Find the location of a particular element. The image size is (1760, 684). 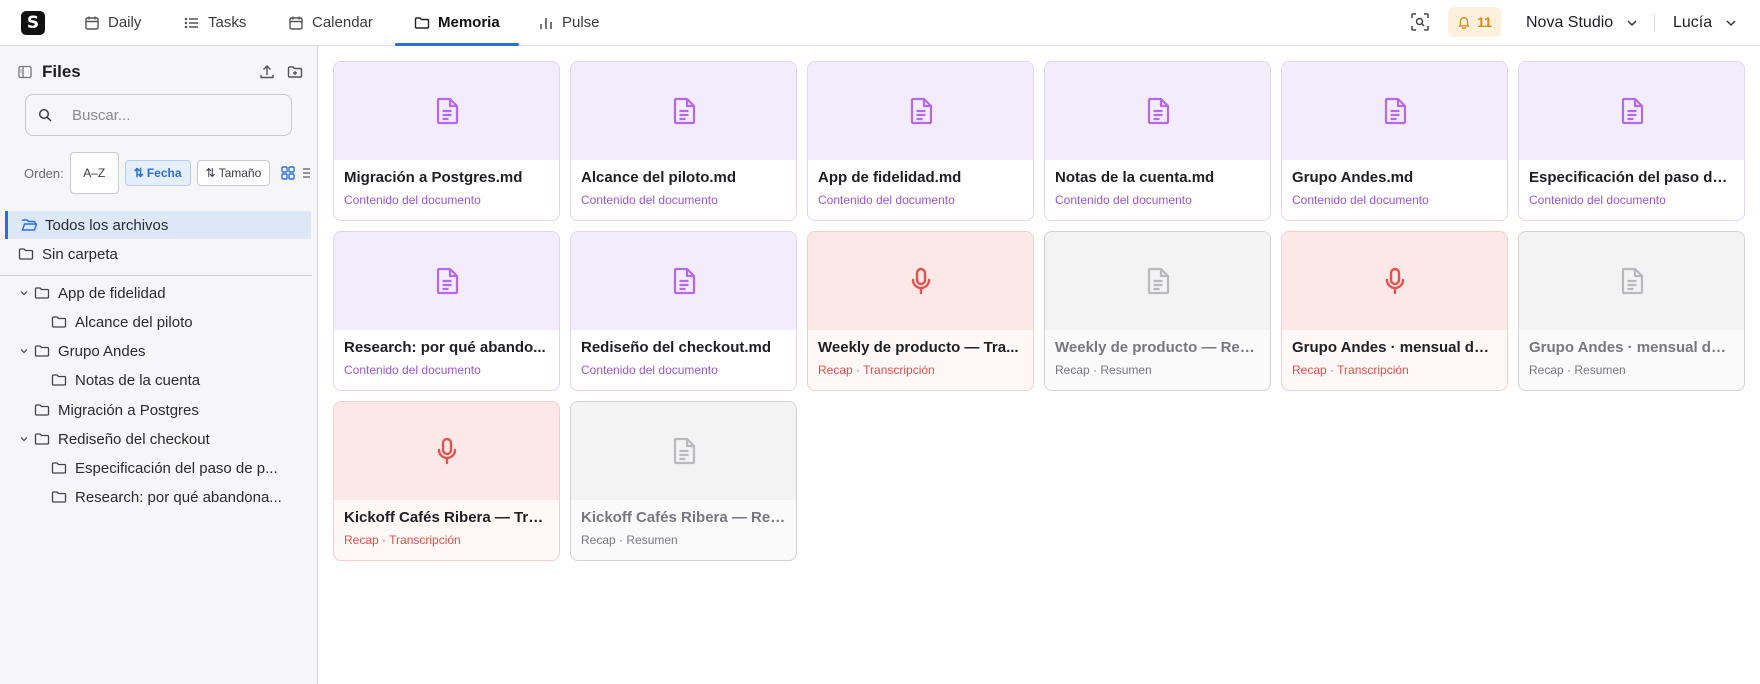

microphone-icon is located at coordinates (446, 451).